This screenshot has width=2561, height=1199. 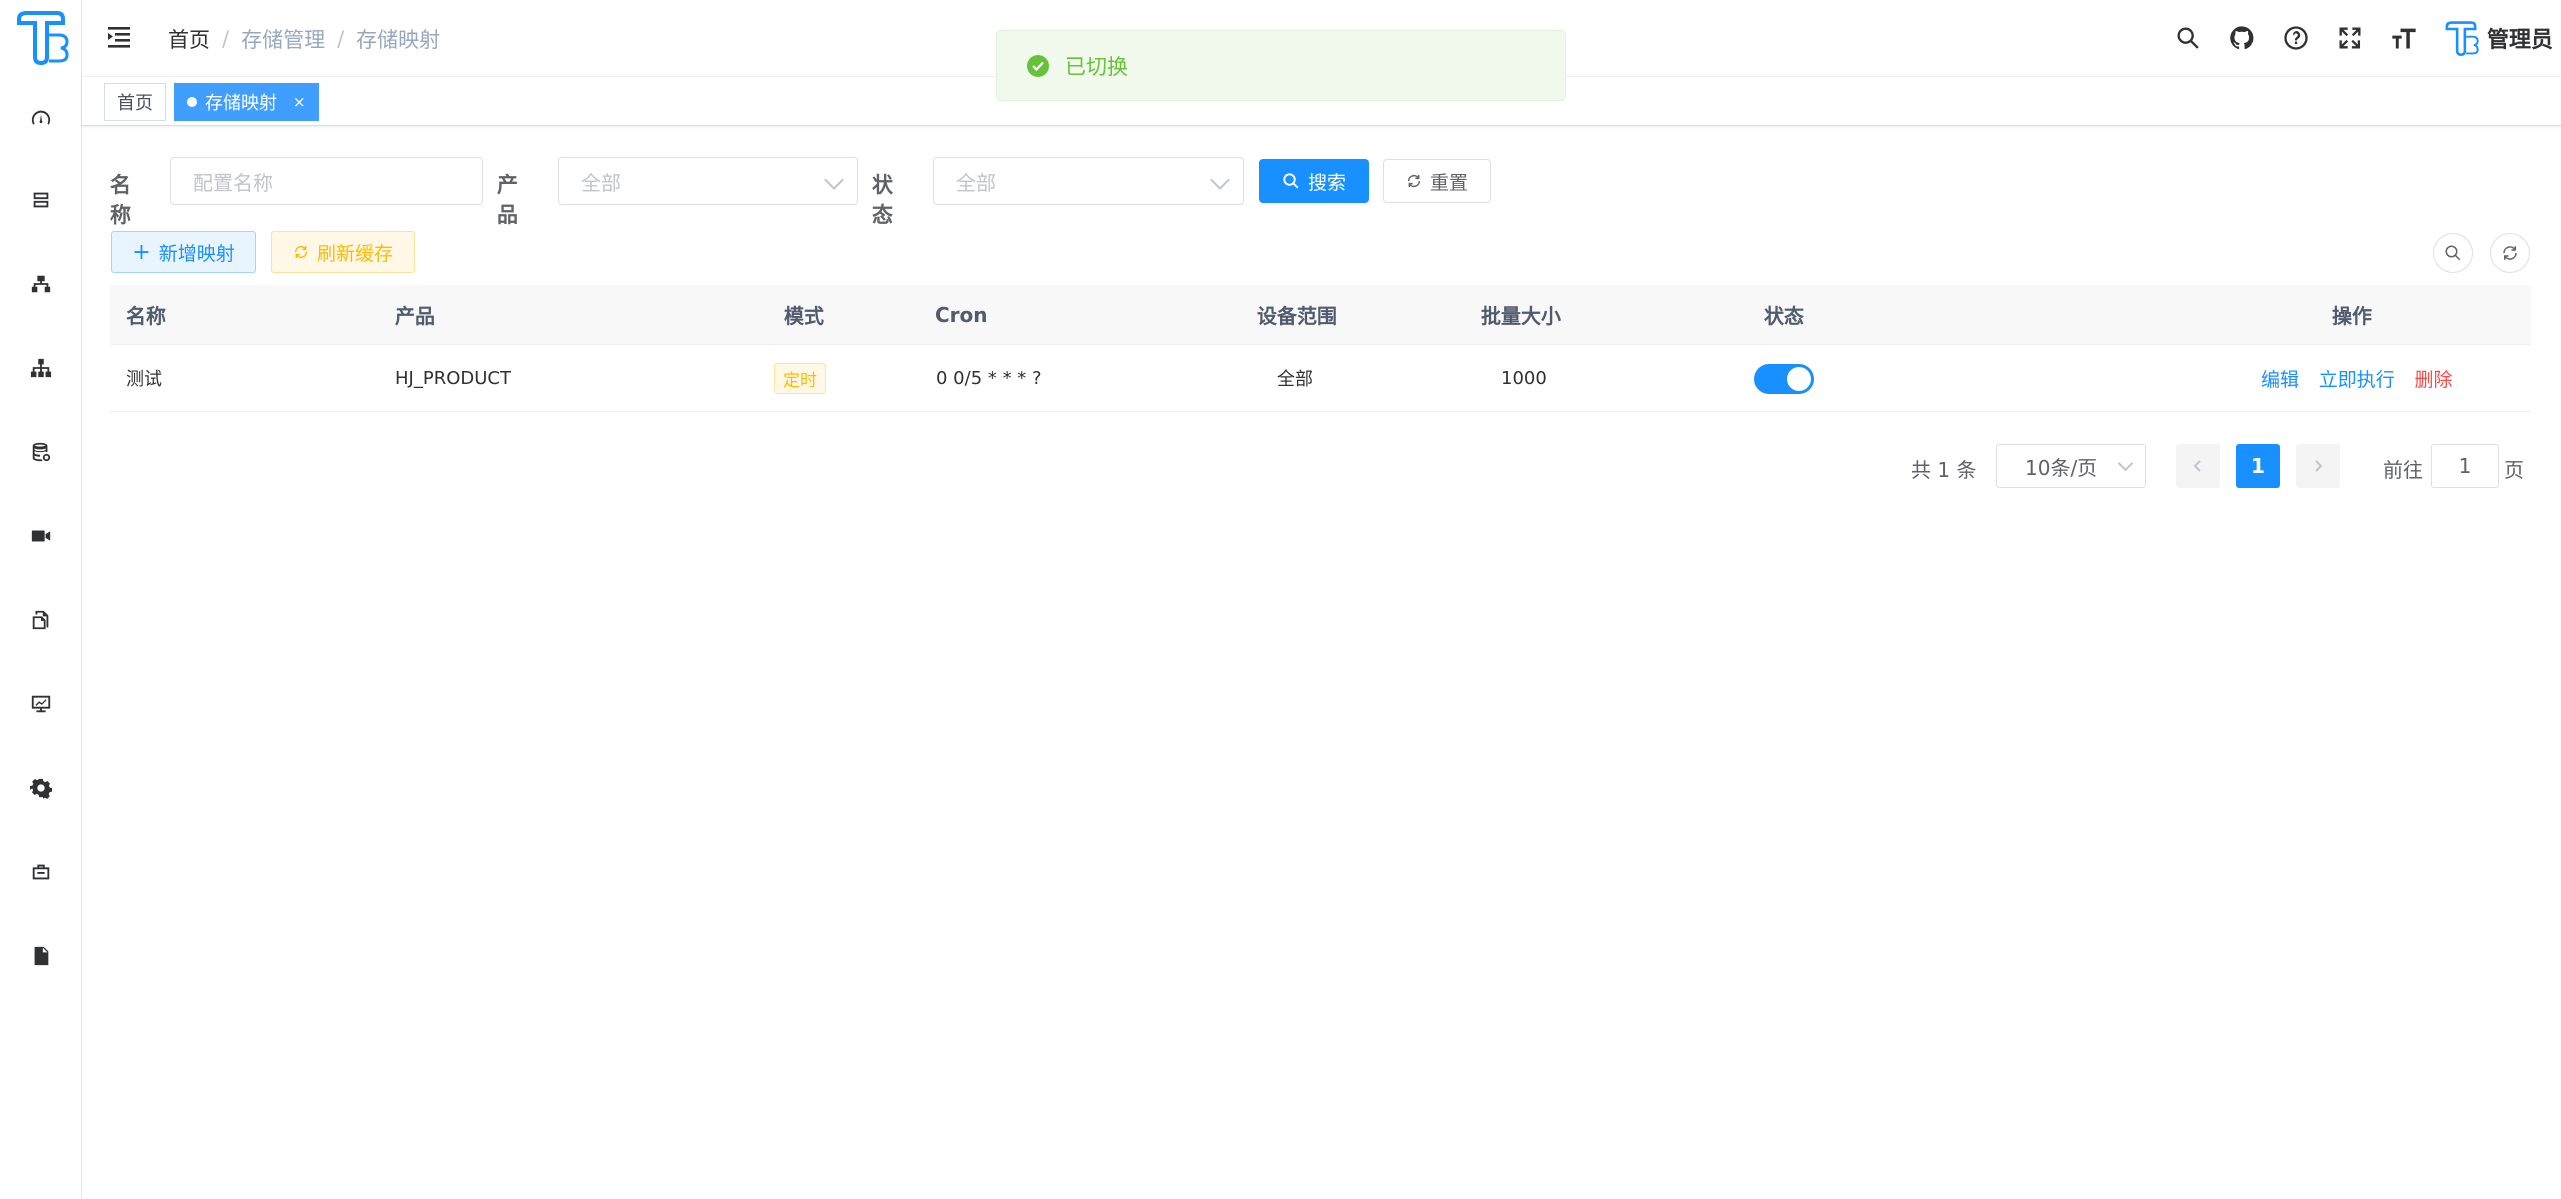 What do you see at coordinates (1280, 466) in the screenshot?
I see `pagination: 共 1 条 10条/页 1 前往 1 页` at bounding box center [1280, 466].